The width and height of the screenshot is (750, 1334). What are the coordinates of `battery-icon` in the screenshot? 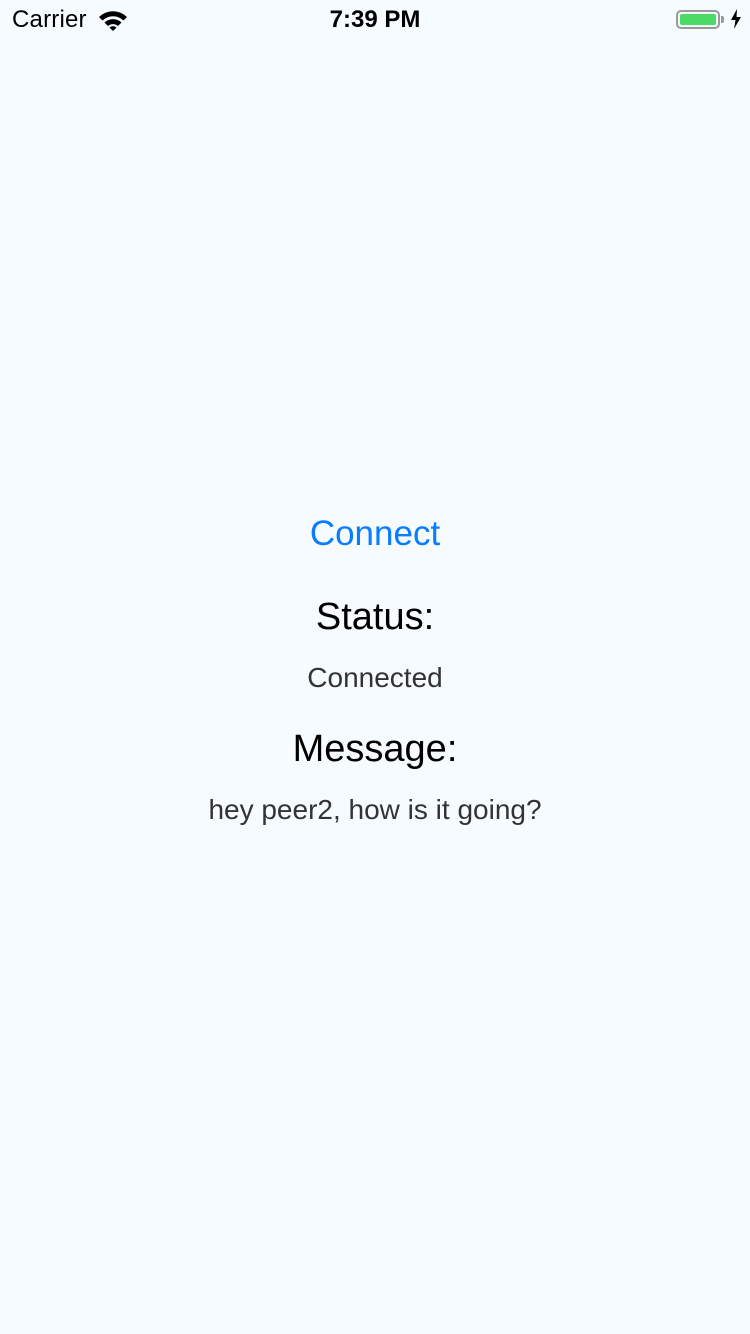 It's located at (698, 19).